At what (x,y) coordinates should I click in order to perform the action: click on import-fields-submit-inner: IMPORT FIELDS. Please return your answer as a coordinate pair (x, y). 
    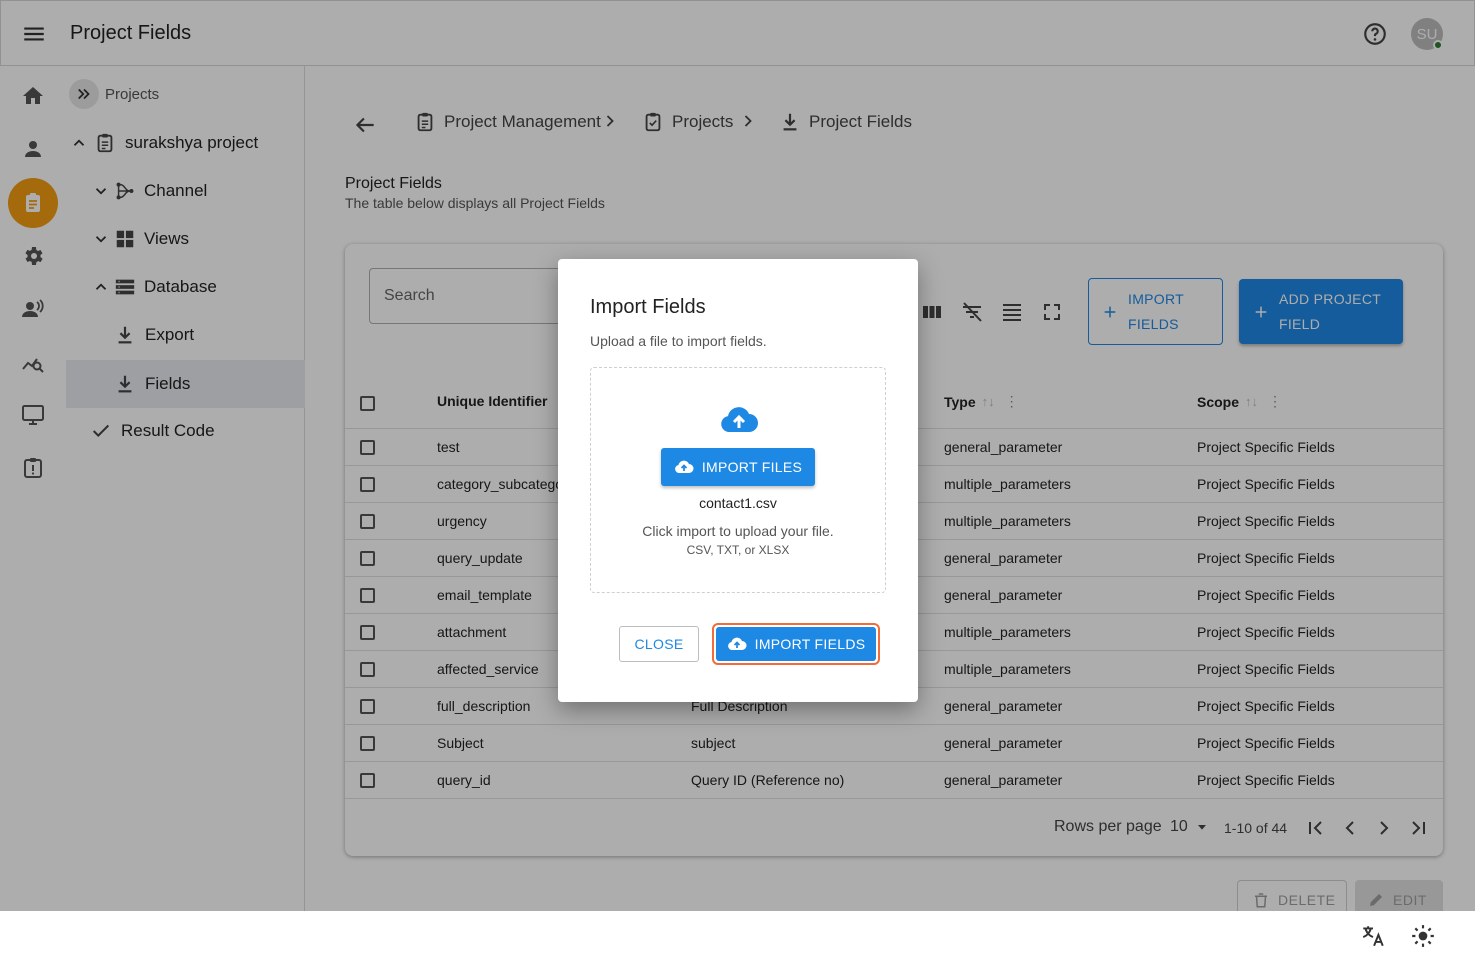
    Looking at the image, I should click on (796, 644).